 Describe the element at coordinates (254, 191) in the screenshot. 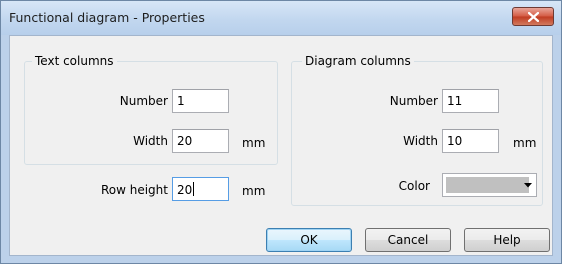

I see `row-height-unit: mm` at that location.